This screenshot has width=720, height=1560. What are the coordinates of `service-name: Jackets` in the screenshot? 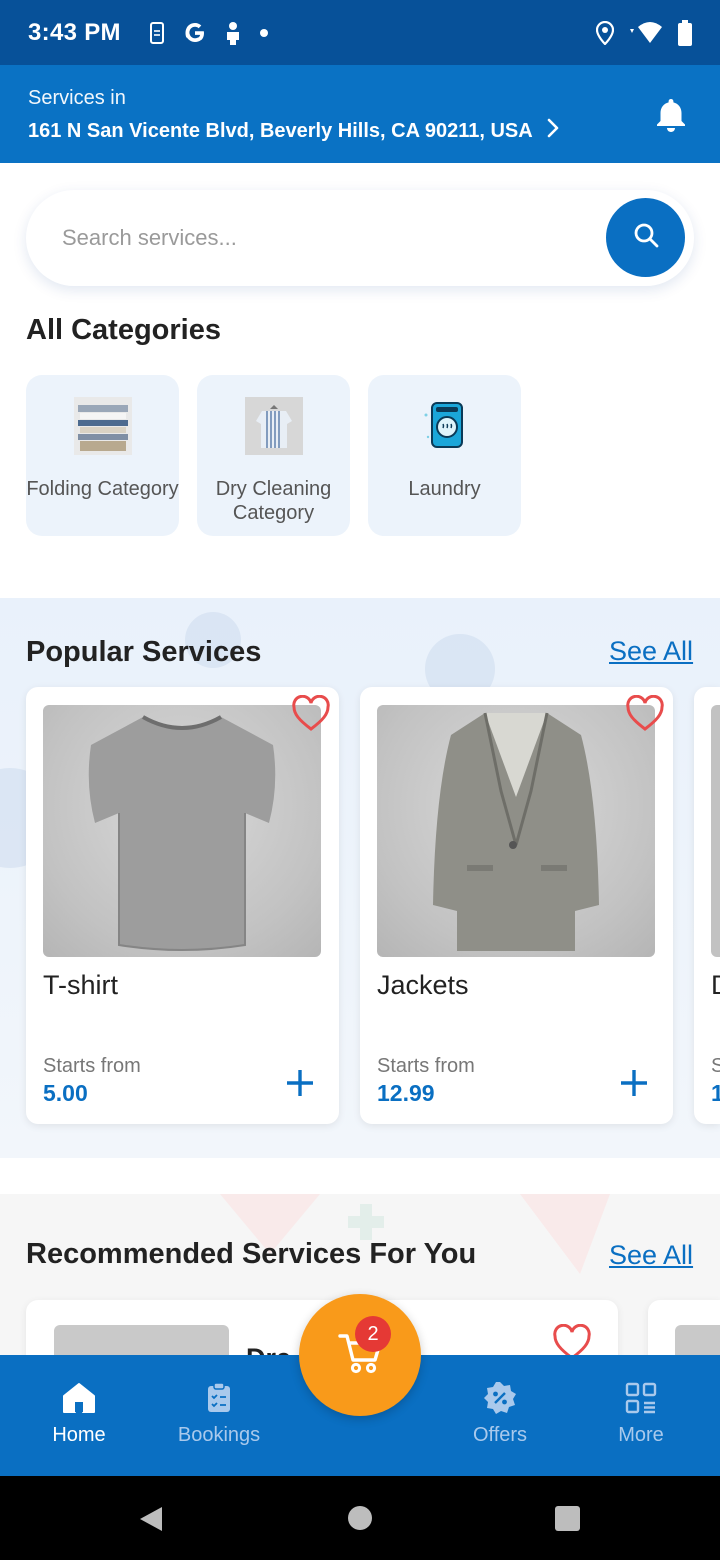 It's located at (423, 985).